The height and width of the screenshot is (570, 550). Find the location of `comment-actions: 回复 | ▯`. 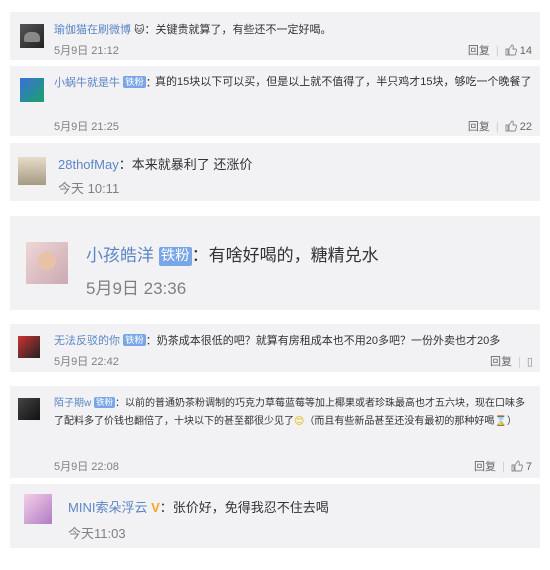

comment-actions: 回复 | ▯ is located at coordinates (511, 362).